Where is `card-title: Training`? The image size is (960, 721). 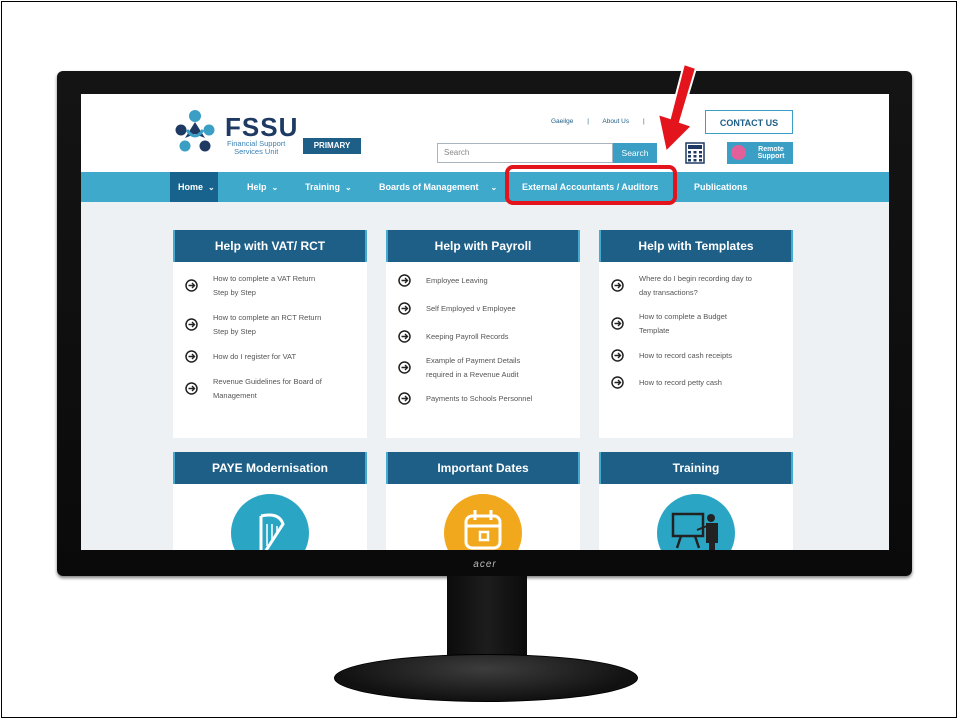
card-title: Training is located at coordinates (696, 468).